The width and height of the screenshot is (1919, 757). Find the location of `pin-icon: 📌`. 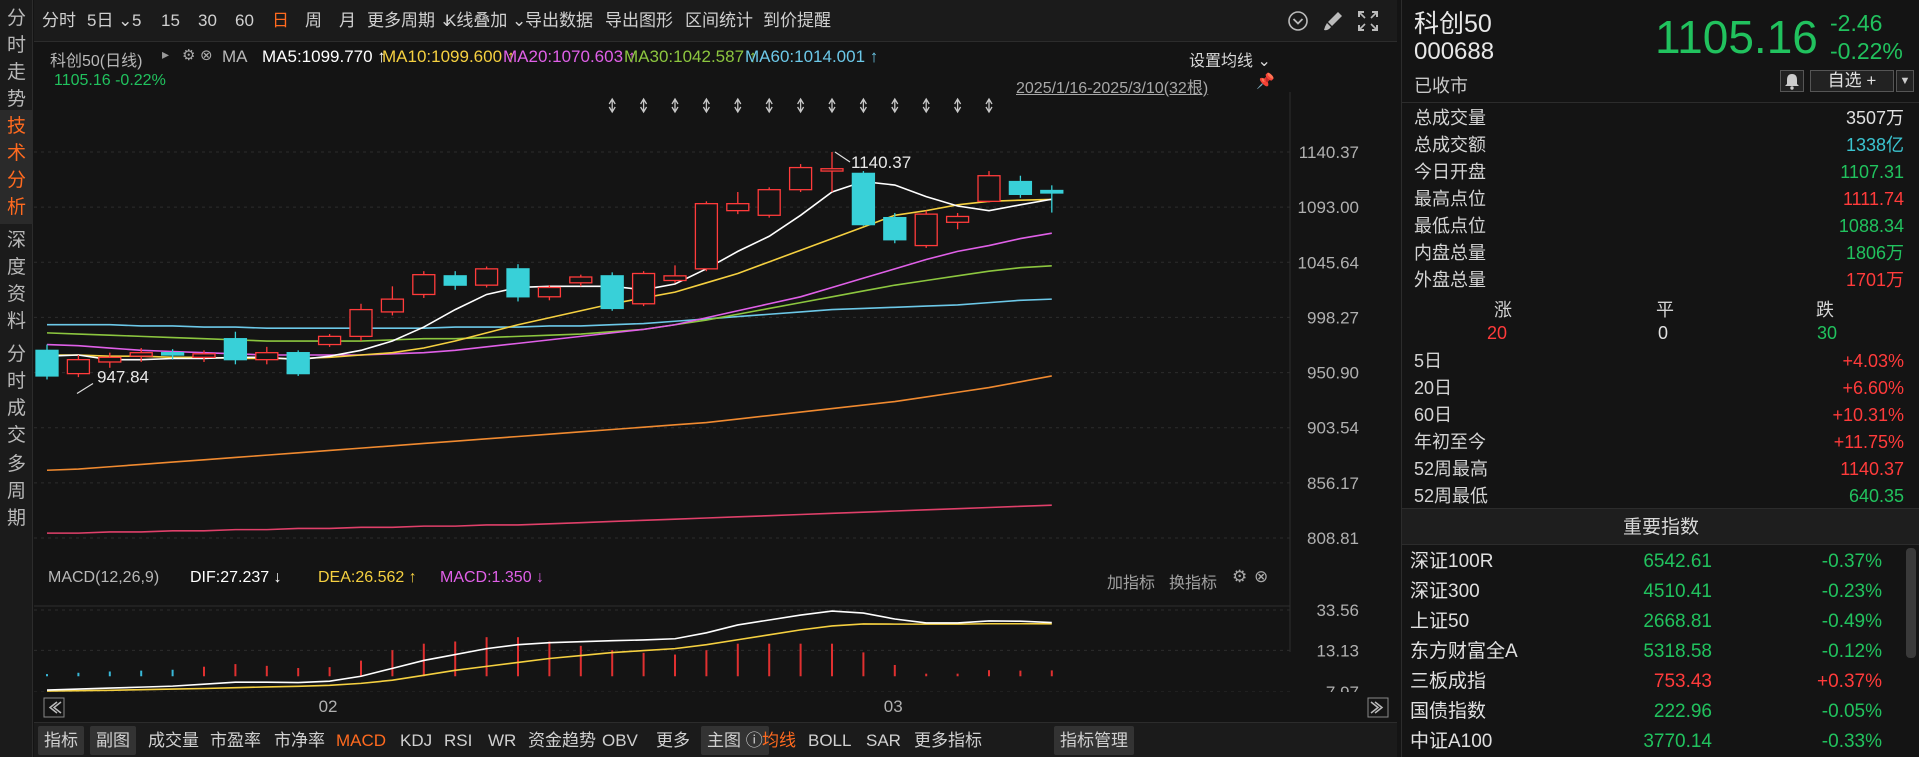

pin-icon: 📌 is located at coordinates (1265, 81).